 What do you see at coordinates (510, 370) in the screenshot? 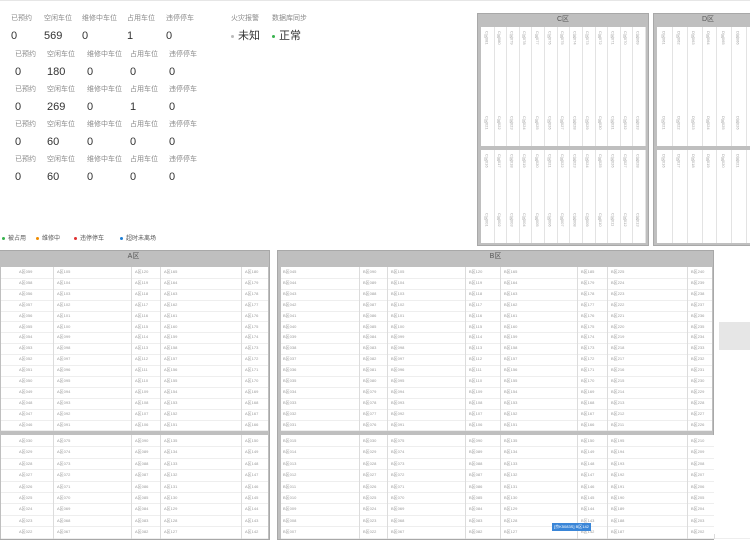
I see `parking-slot: B区156` at bounding box center [510, 370].